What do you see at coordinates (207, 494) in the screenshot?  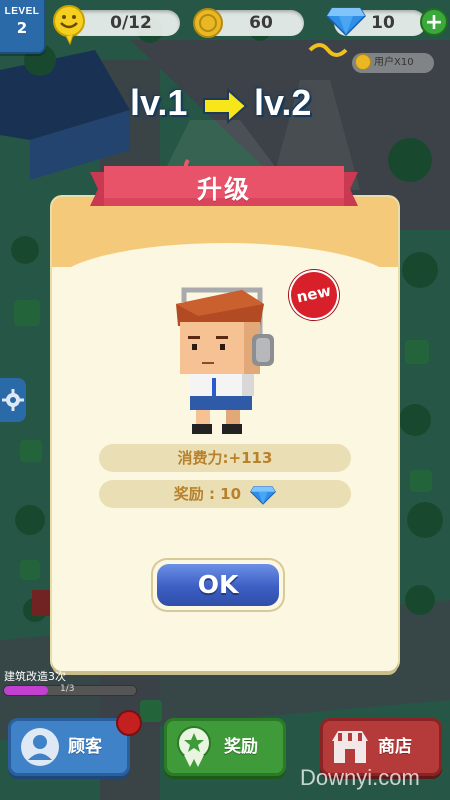 I see `reward-text: 奖励 : 10` at bounding box center [207, 494].